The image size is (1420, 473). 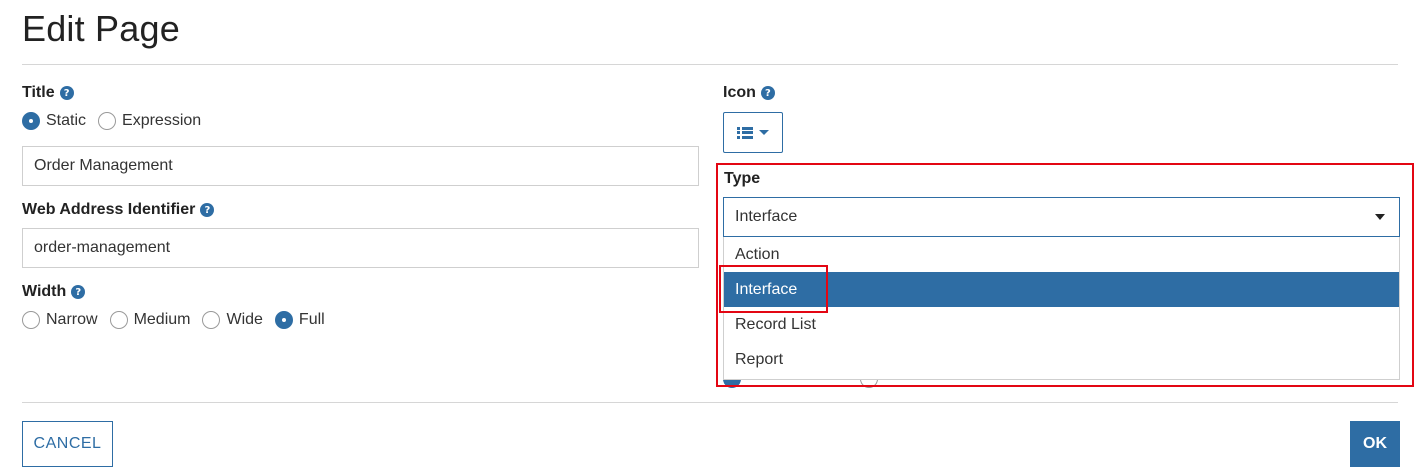 I want to click on radio-label: Full, so click(x=311, y=319).